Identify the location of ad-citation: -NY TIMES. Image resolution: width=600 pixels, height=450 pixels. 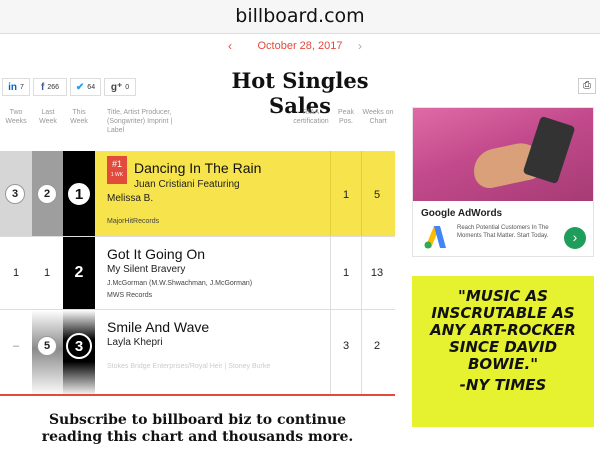
(503, 385).